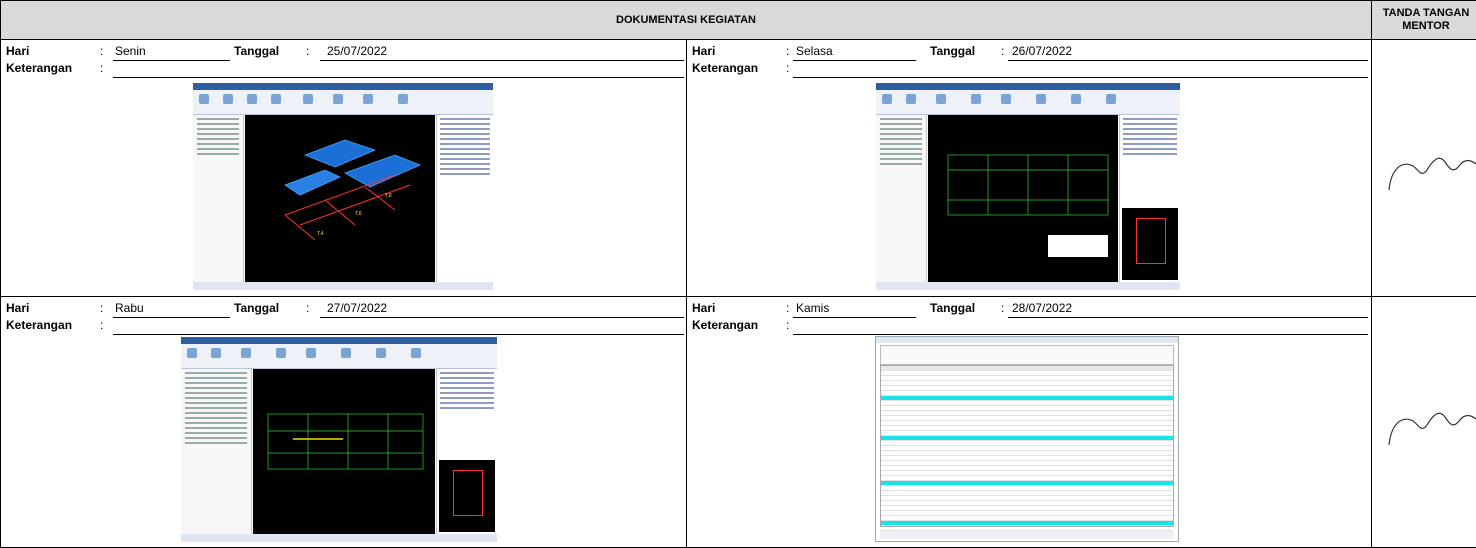 The width and height of the screenshot is (1476, 548). Describe the element at coordinates (1027, 340) in the screenshot. I see `dialog-titlebar` at that location.